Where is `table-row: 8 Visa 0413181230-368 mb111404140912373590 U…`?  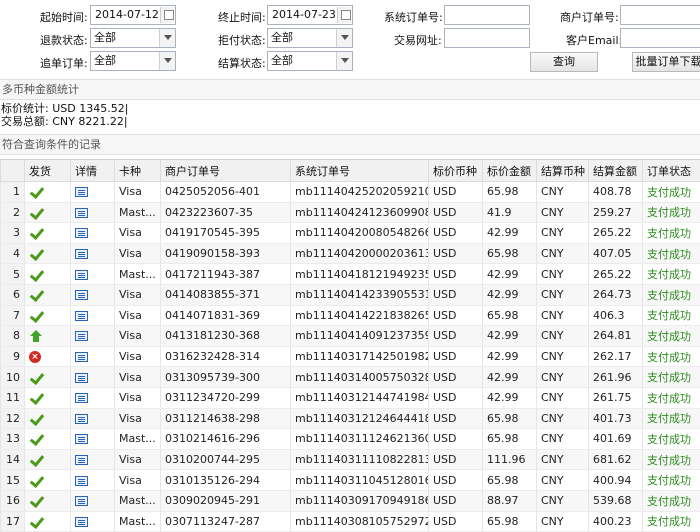 table-row: 8 Visa 0413181230-368 mb111404140912373590 U… is located at coordinates (350, 336).